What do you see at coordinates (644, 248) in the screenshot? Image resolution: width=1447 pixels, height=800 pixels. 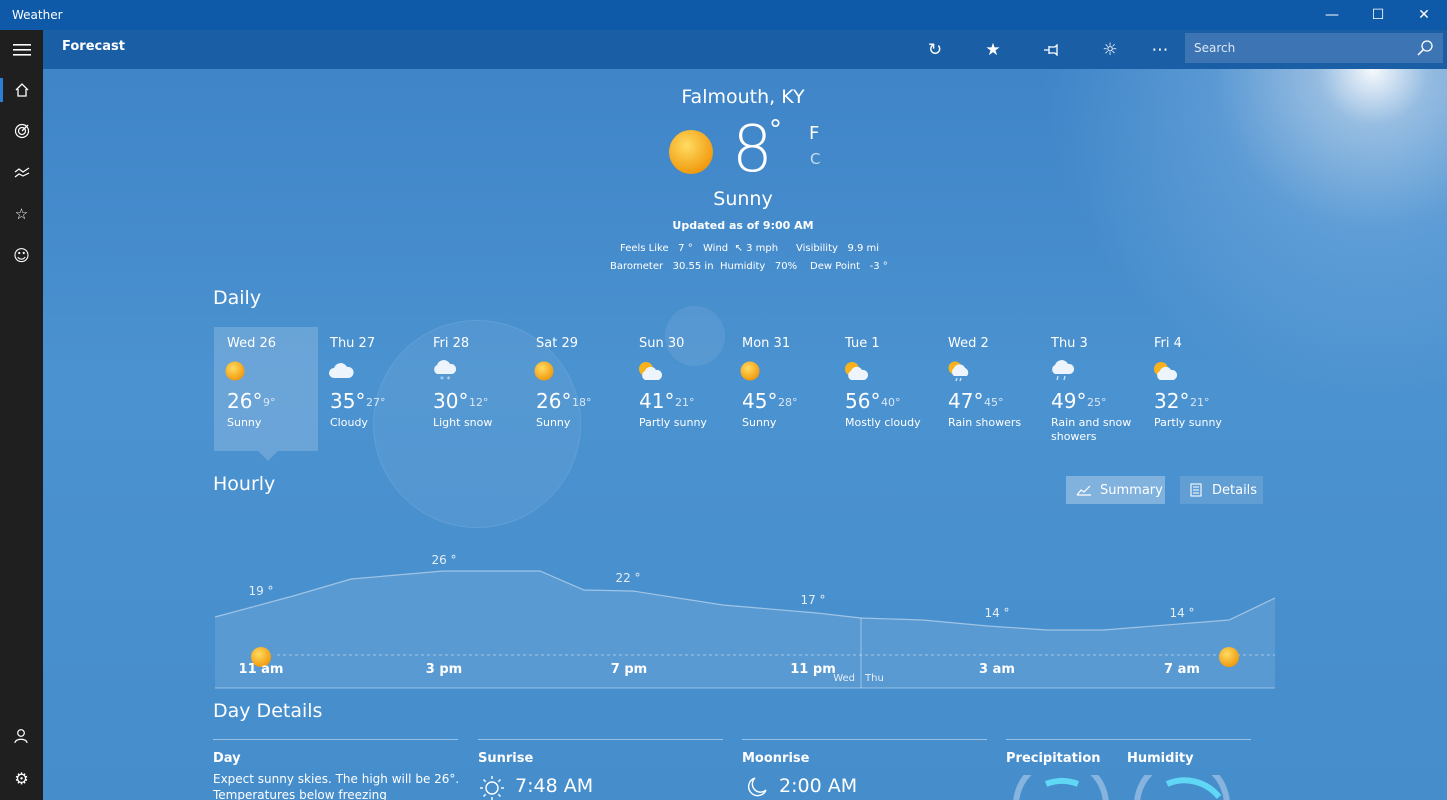 I see `feels-like-label: Feels Like` at bounding box center [644, 248].